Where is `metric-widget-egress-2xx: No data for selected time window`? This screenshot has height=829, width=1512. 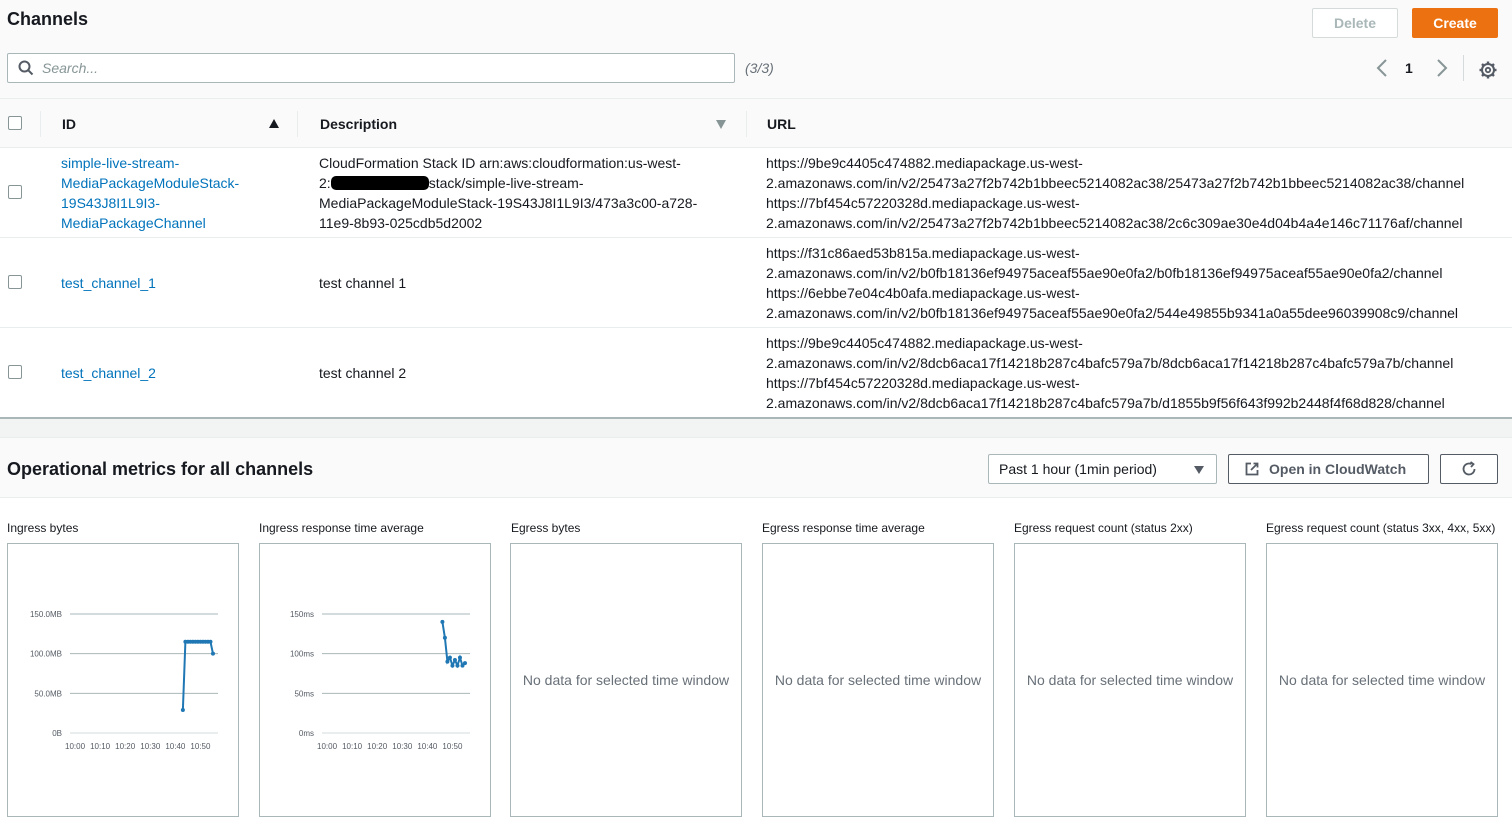 metric-widget-egress-2xx: No data for selected time window is located at coordinates (1130, 680).